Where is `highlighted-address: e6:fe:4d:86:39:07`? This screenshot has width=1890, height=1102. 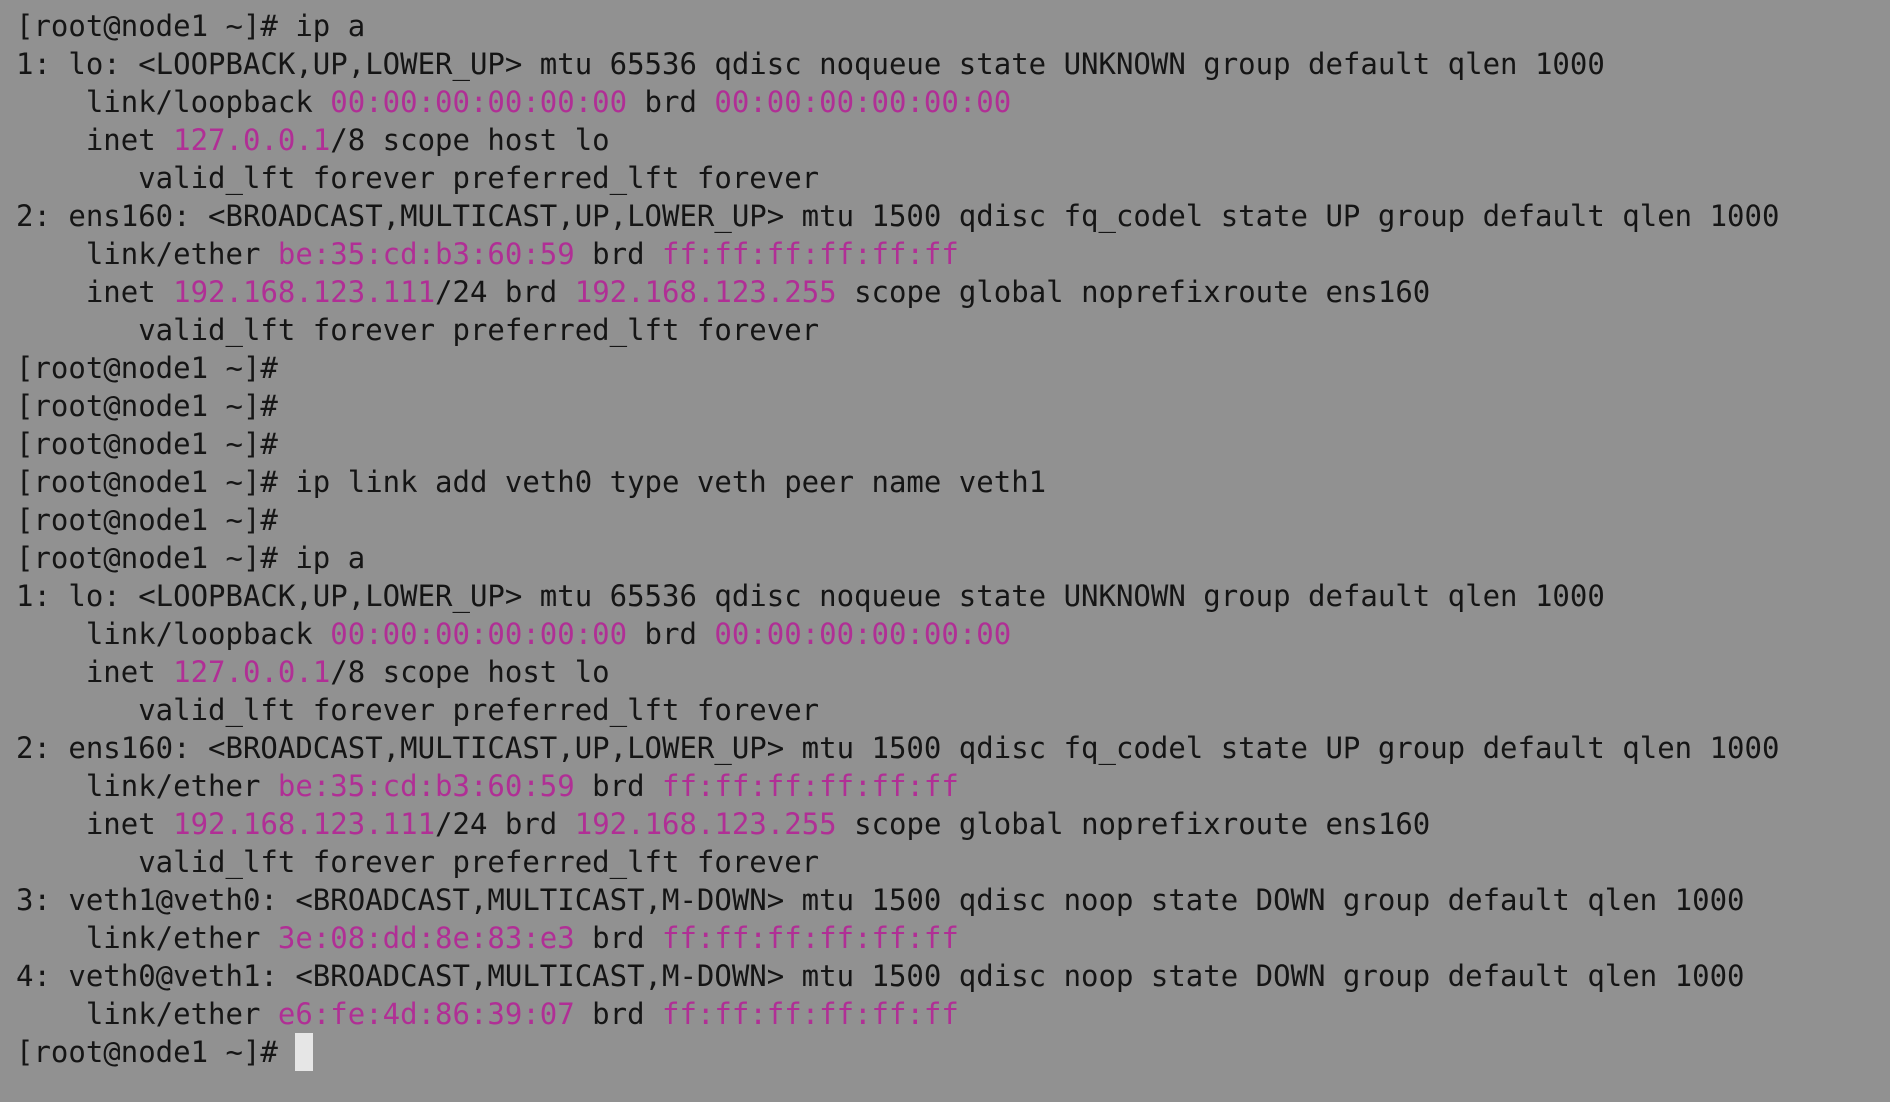 highlighted-address: e6:fe:4d:86:39:07 is located at coordinates (426, 1014).